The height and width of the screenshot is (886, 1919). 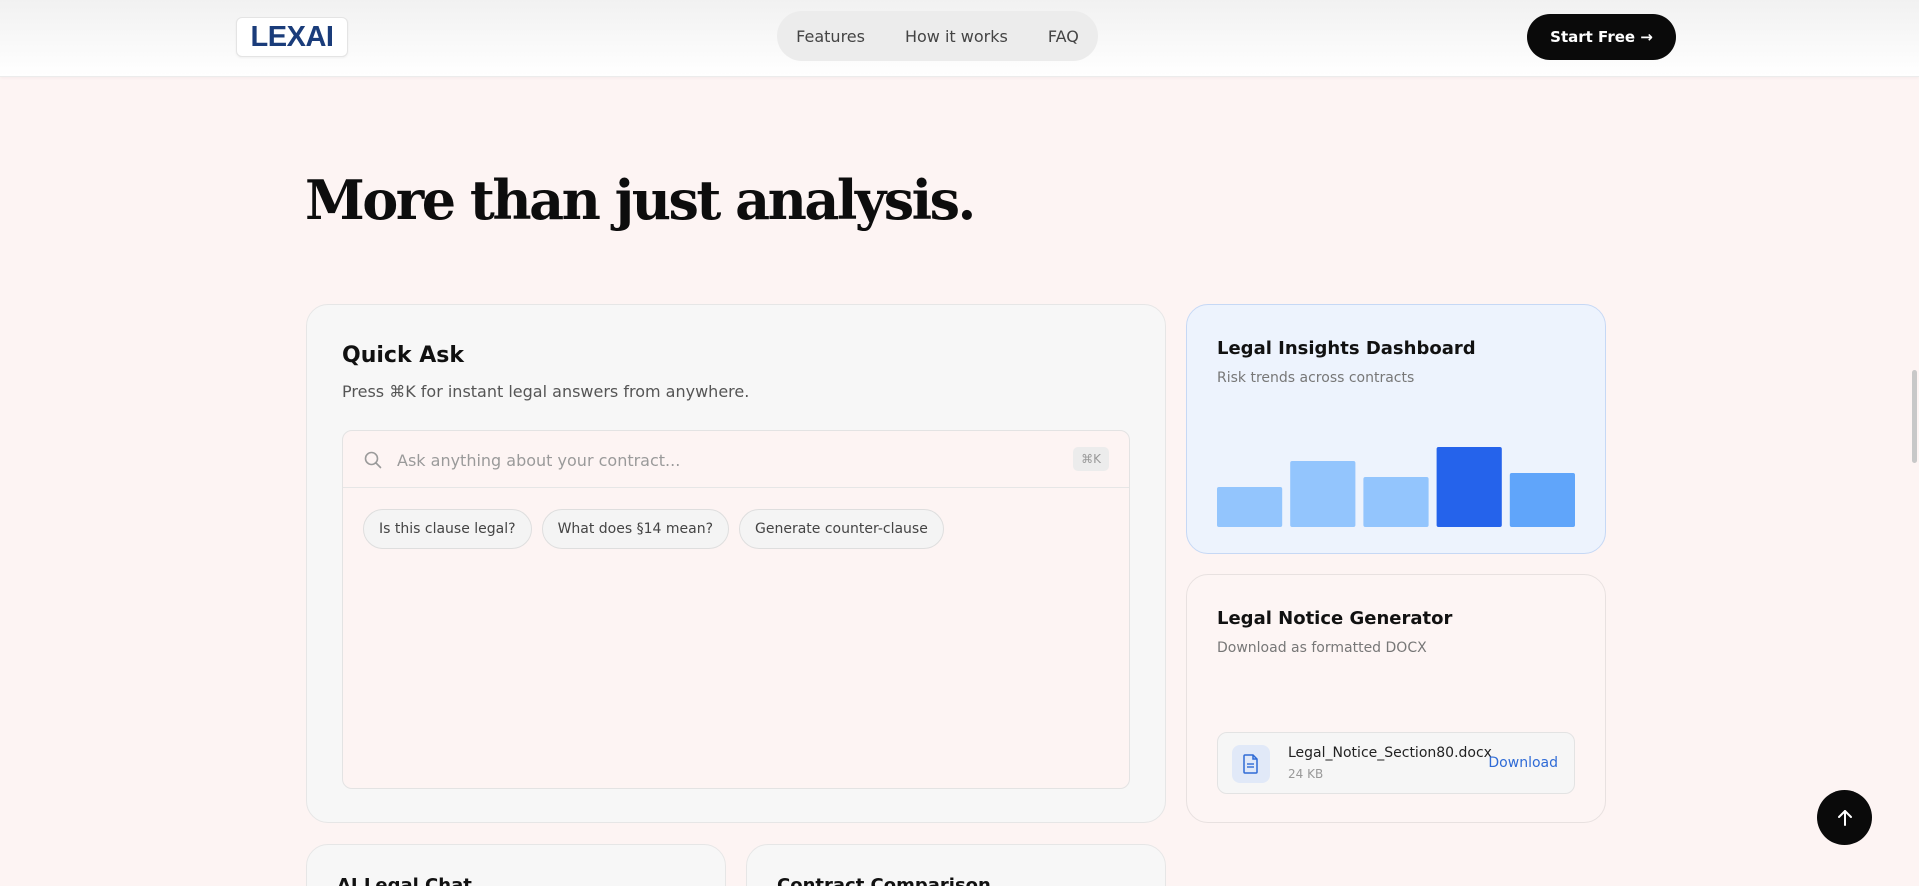 I want to click on logo-text: LEXAI, so click(x=292, y=36).